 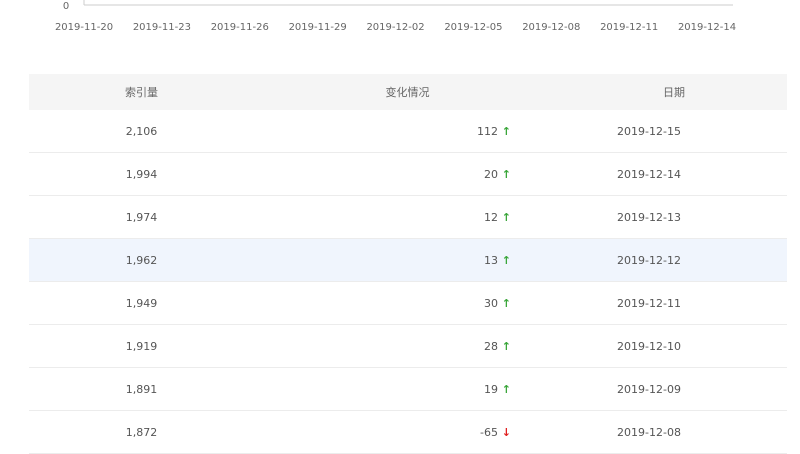 I want to click on table-row: 1,974 12 ↑ 2019-12-13, so click(x=408, y=217).